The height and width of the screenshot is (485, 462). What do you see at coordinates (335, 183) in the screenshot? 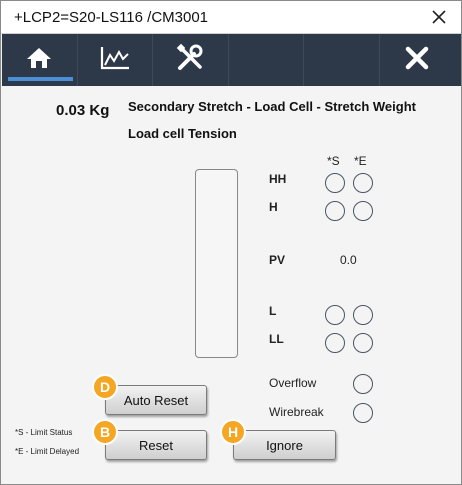
I see `hh-status-indicator` at bounding box center [335, 183].